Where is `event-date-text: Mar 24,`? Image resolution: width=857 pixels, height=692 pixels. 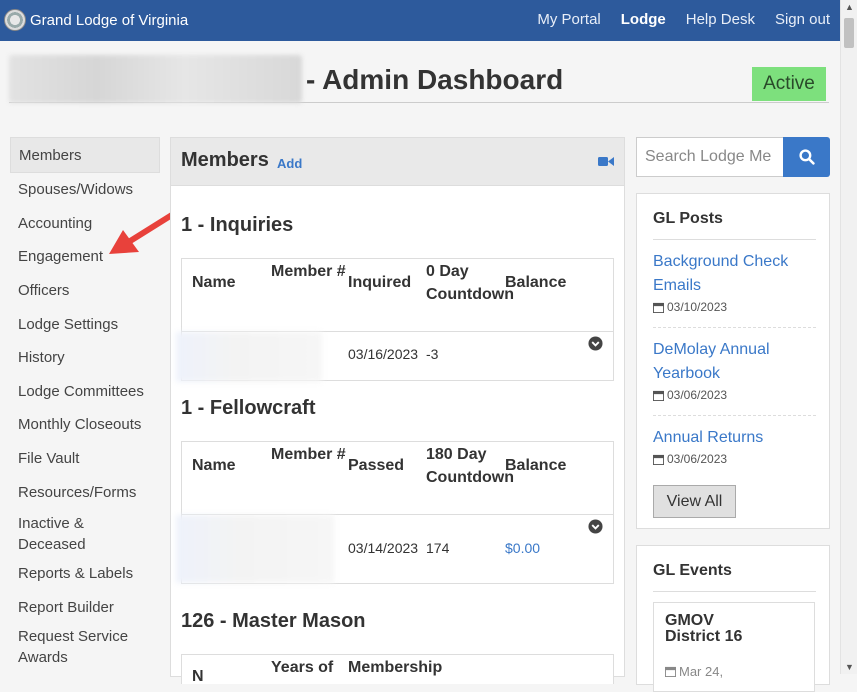 event-date-text: Mar 24, is located at coordinates (701, 671).